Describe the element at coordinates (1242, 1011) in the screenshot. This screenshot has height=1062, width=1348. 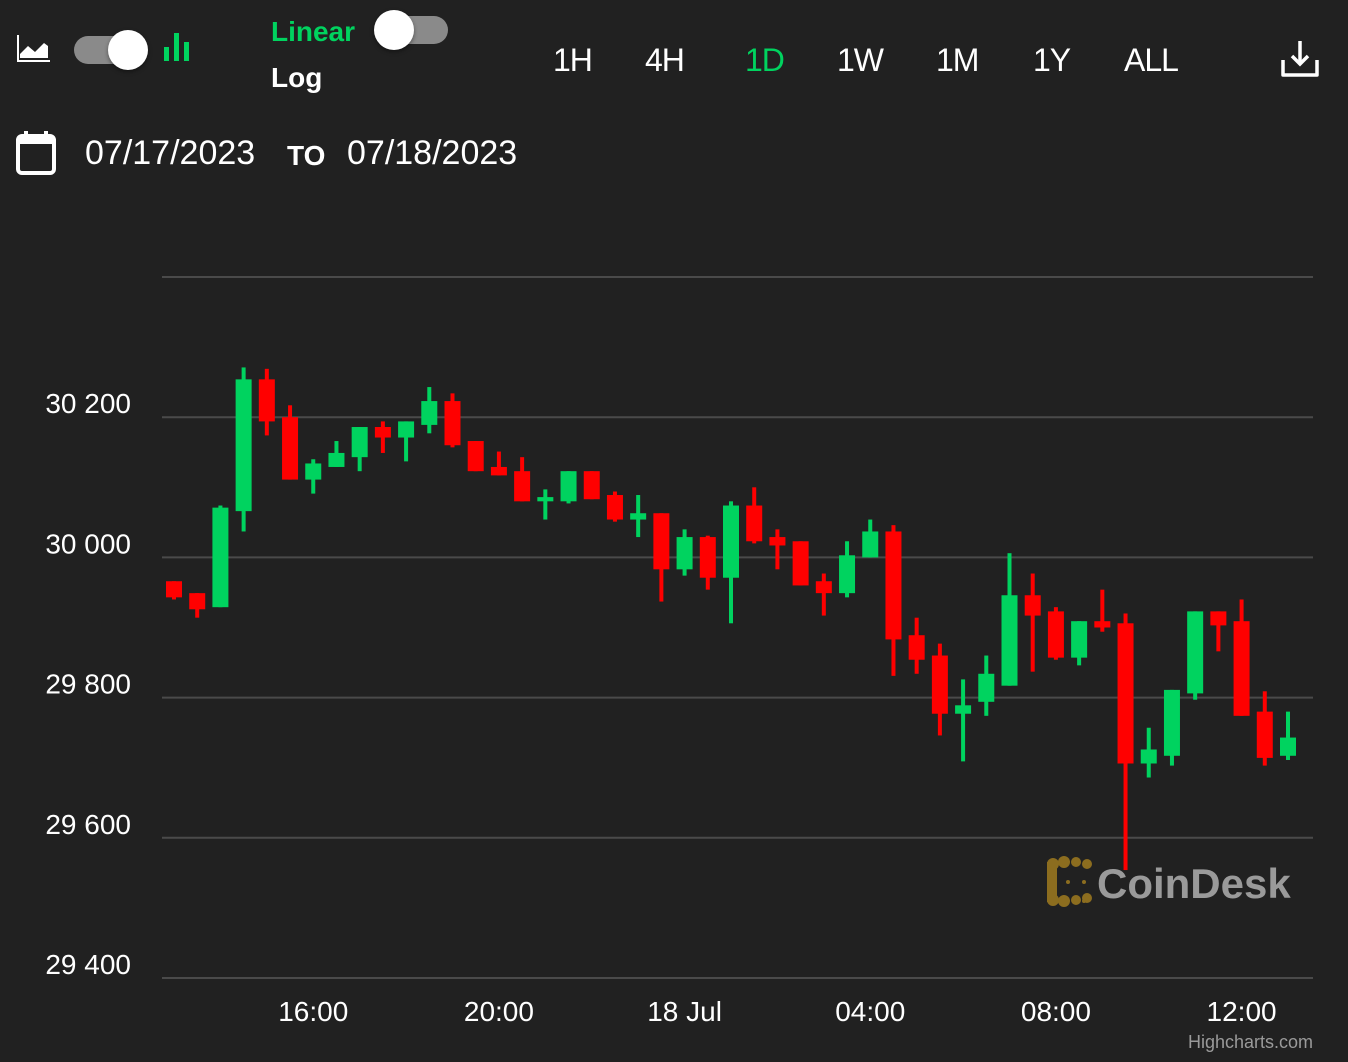
I see `x-tick-label: 12:00` at that location.